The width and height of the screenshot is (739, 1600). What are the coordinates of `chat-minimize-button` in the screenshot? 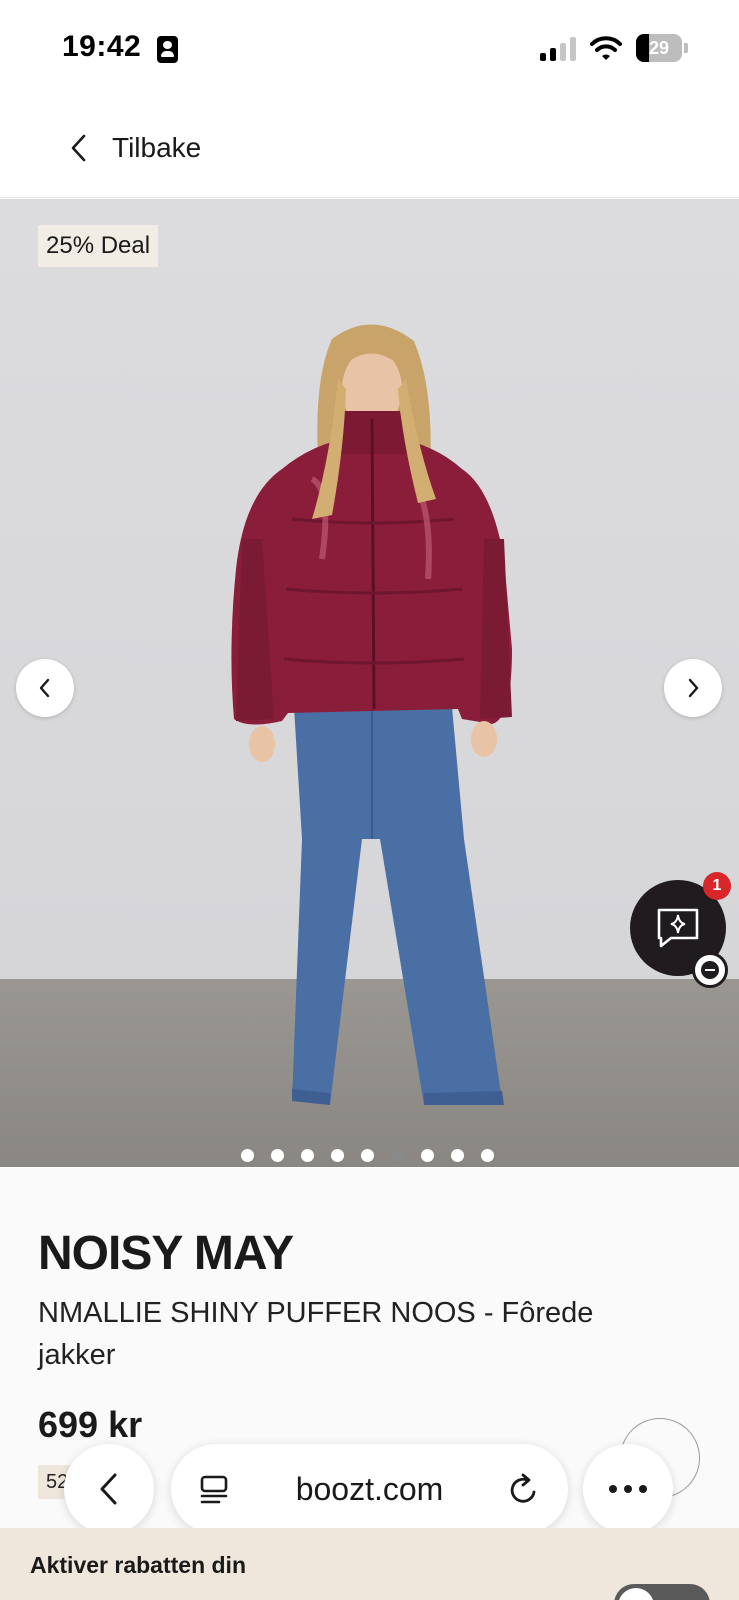 It's located at (710, 970).